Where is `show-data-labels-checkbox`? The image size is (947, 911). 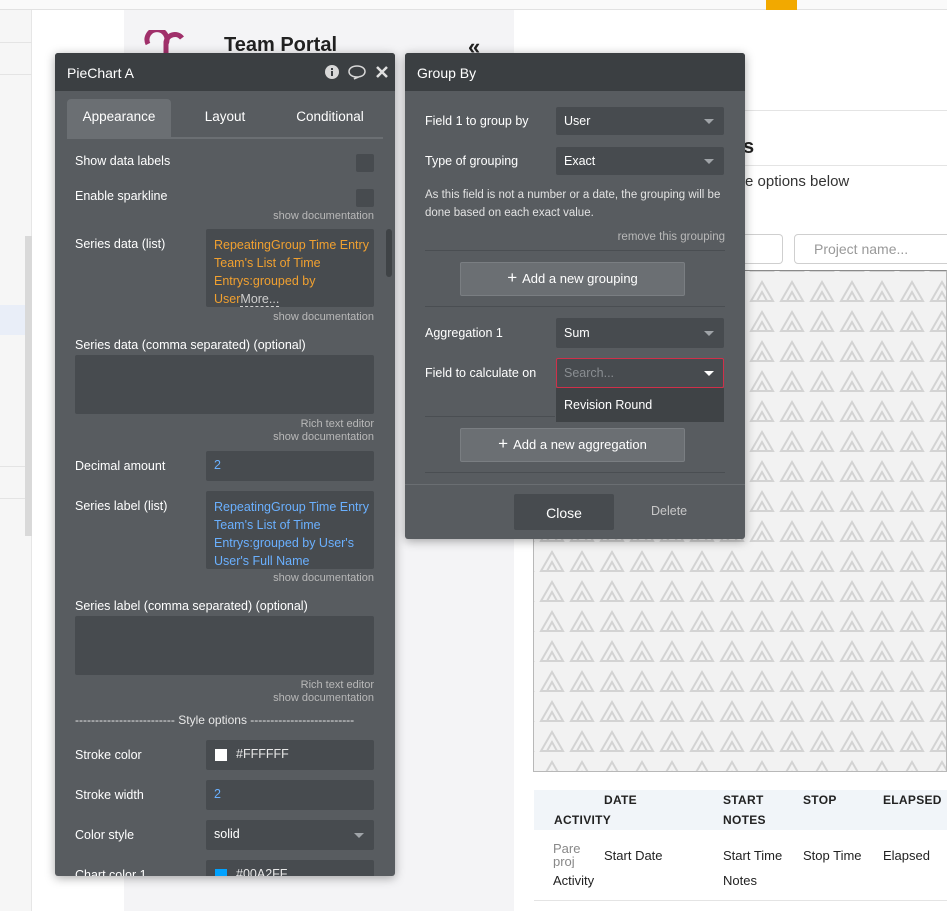
show-data-labels-checkbox is located at coordinates (365, 163).